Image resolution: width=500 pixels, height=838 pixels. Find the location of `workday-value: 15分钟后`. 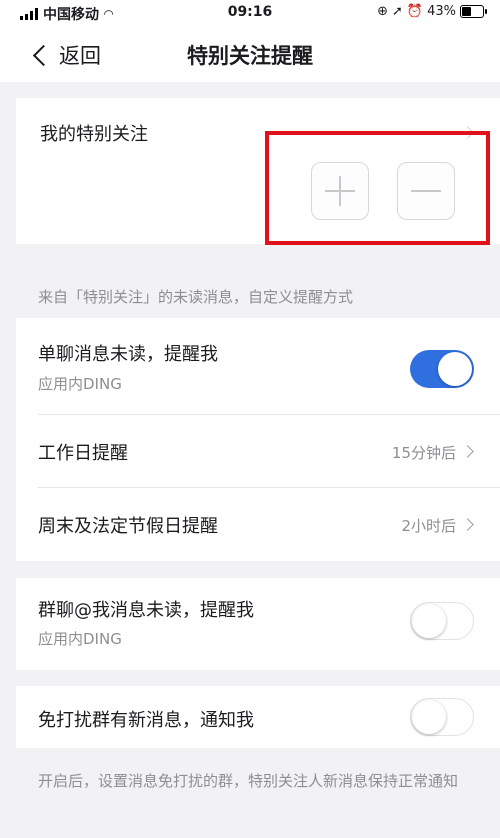

workday-value: 15分钟后 is located at coordinates (423, 453).